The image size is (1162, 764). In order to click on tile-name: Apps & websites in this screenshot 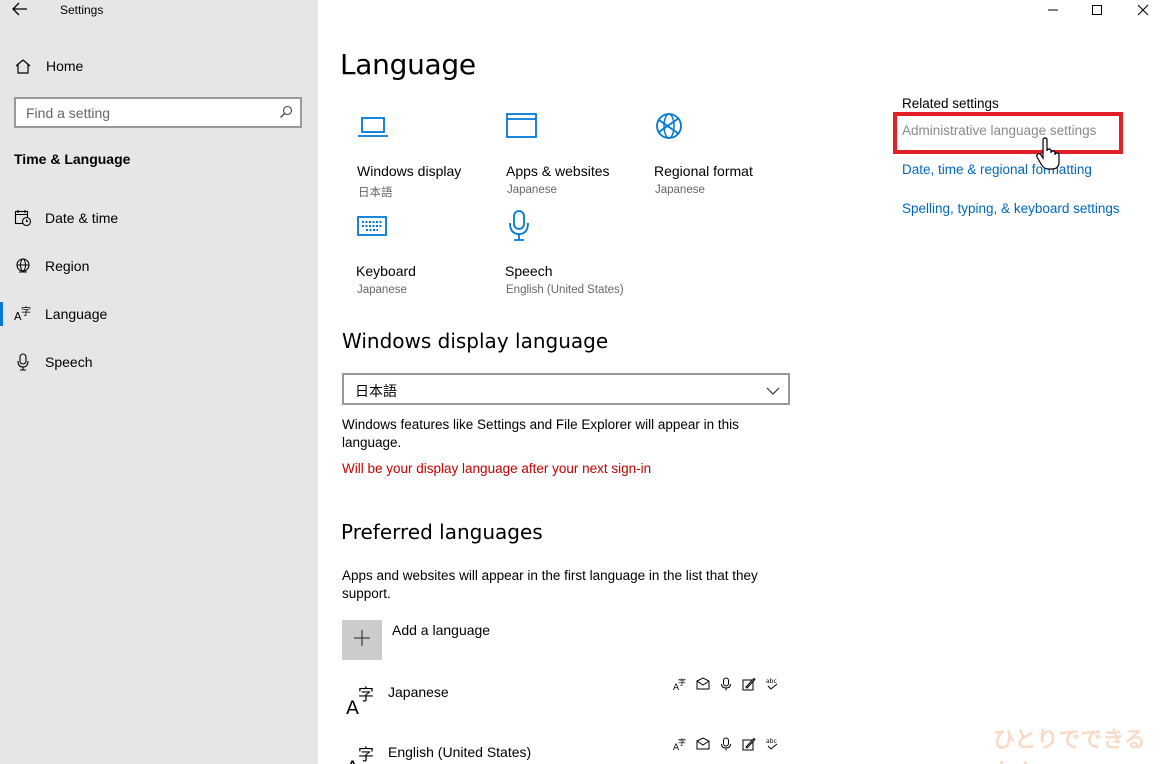, I will do `click(558, 171)`.